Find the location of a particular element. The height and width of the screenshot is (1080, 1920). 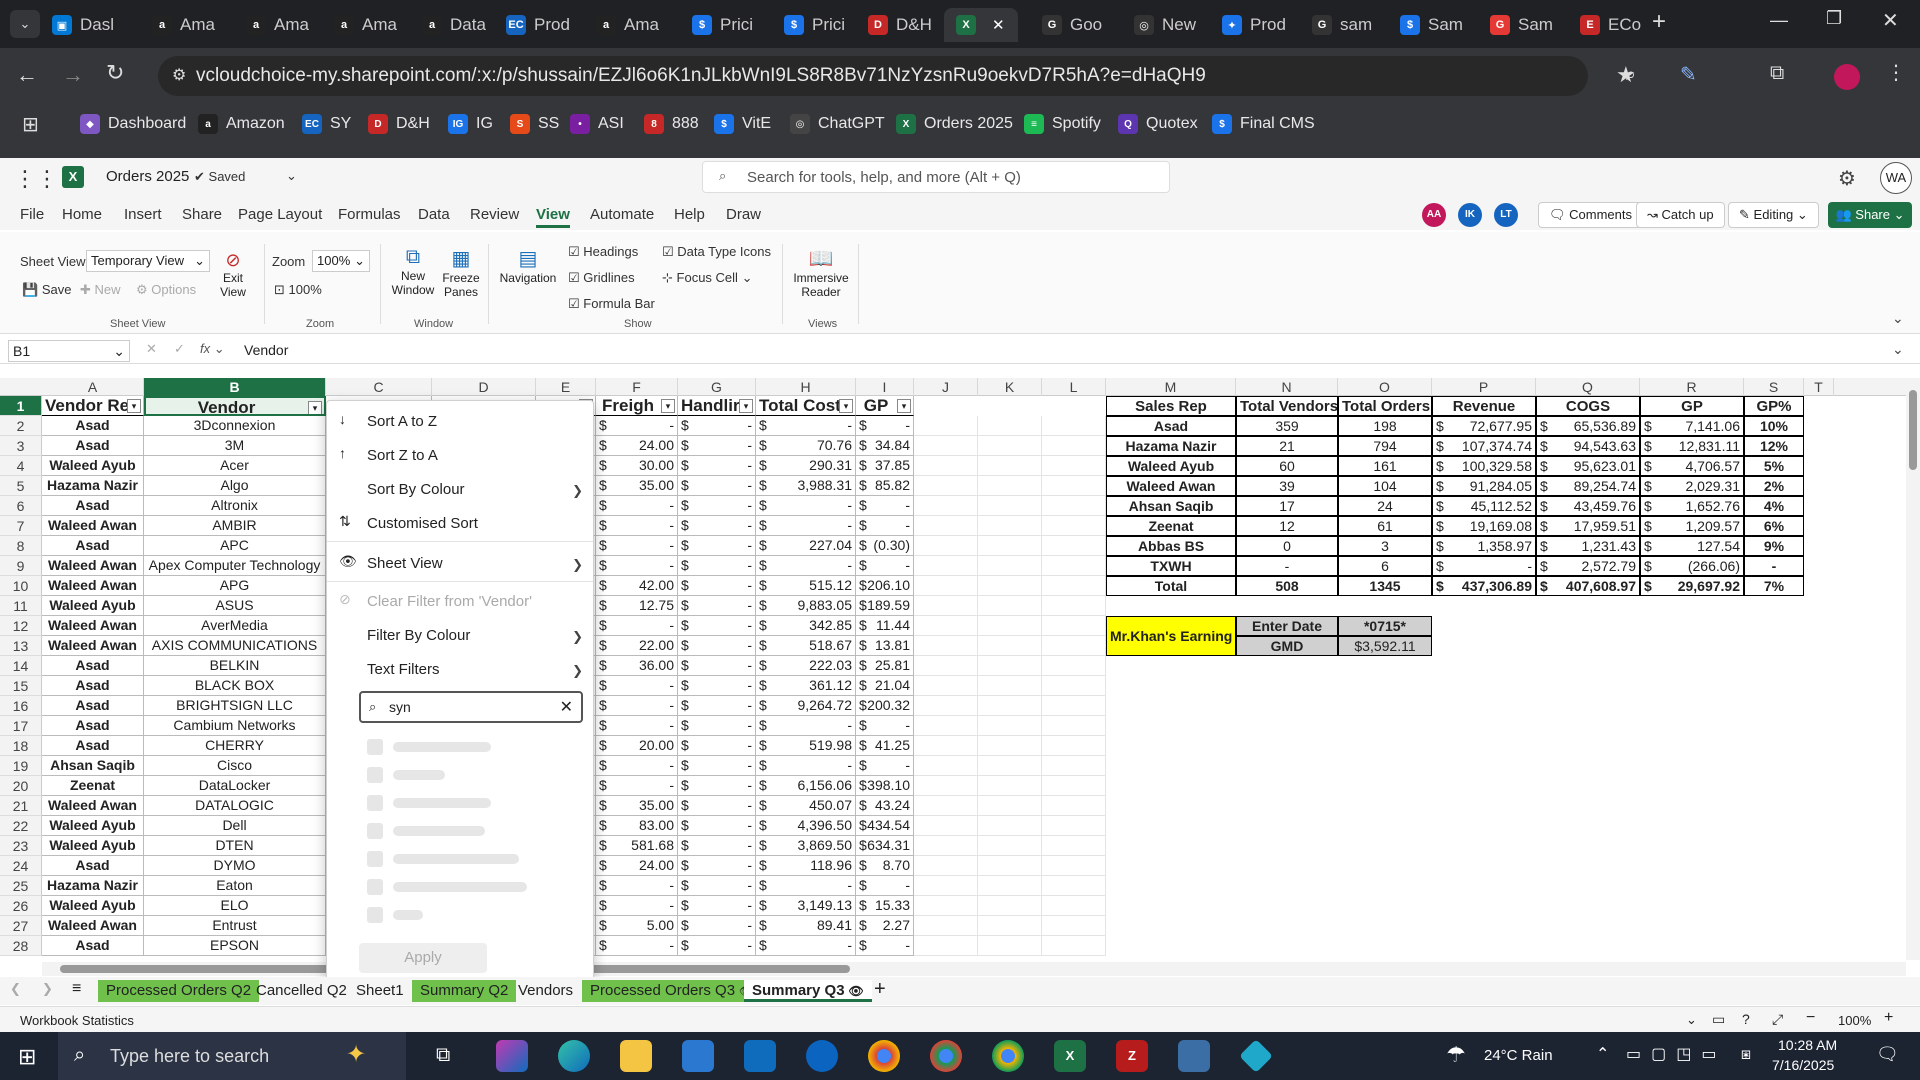

profile-avatar is located at coordinates (1847, 77).